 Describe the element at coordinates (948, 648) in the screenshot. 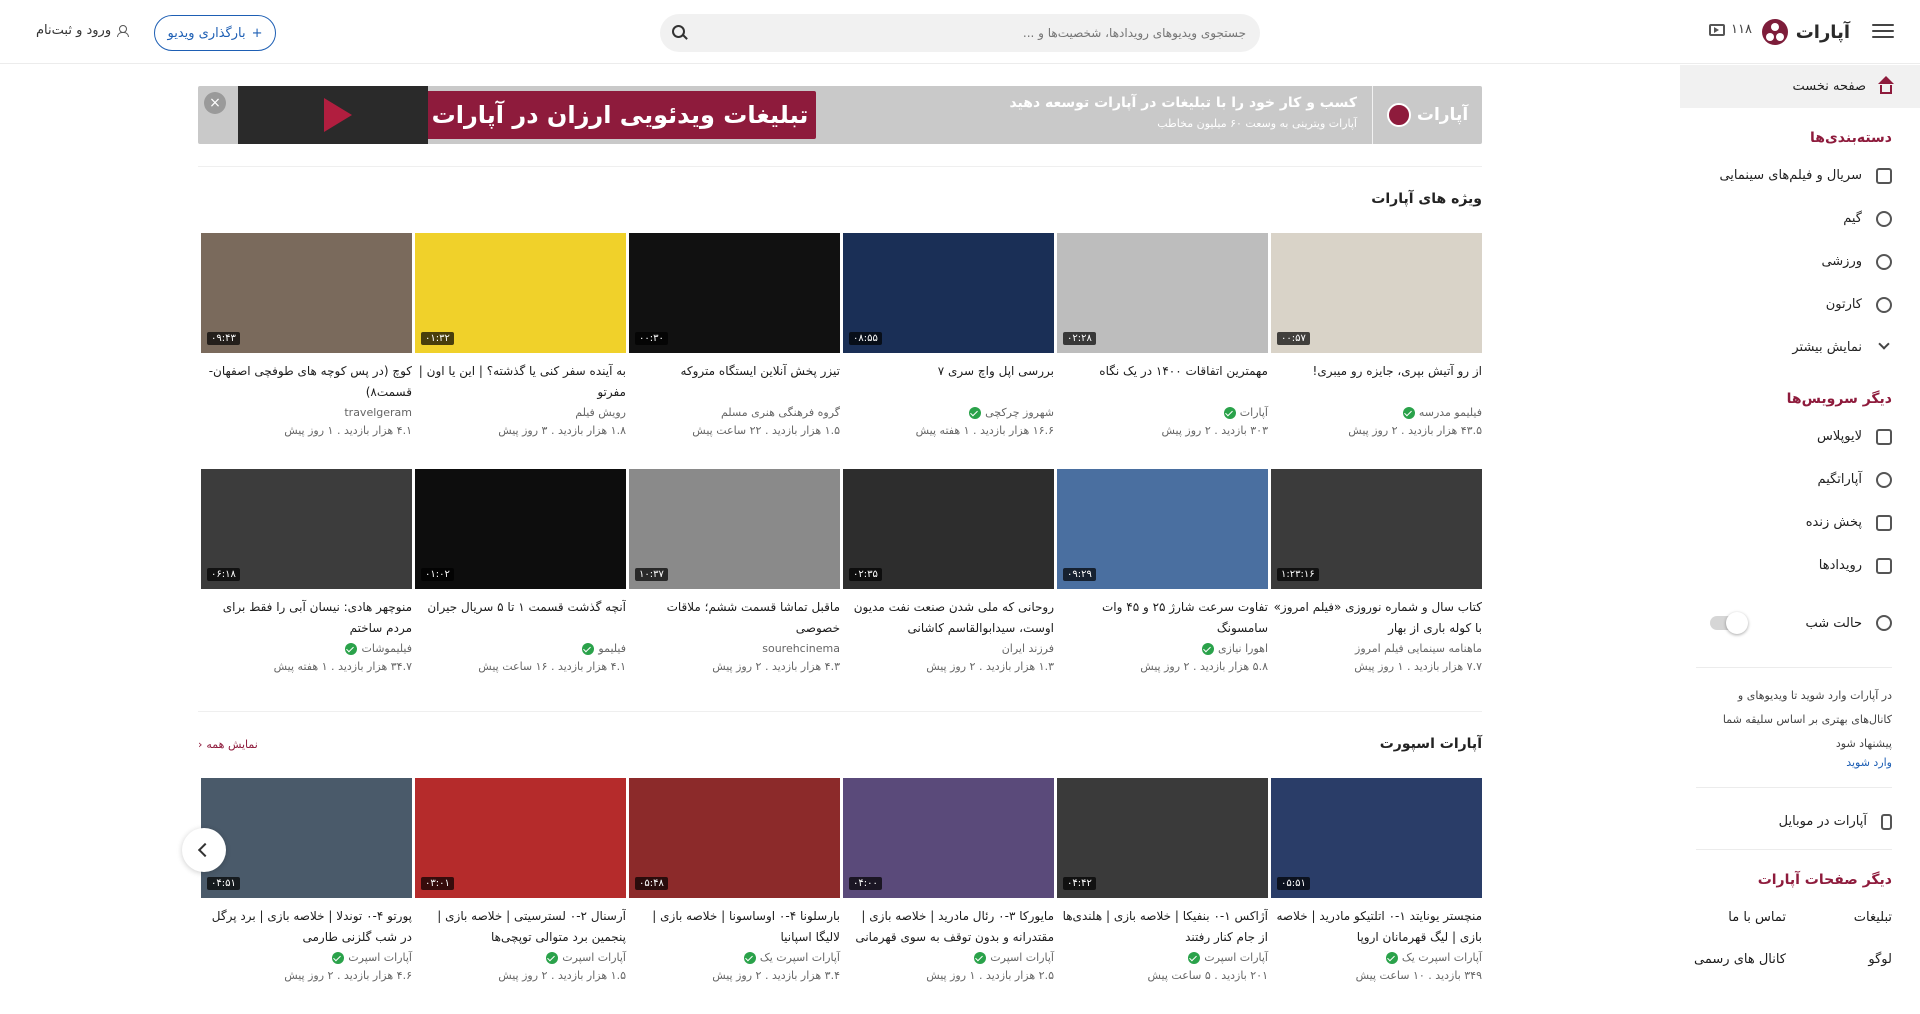

I see `video-channel: فرزند ایران` at that location.